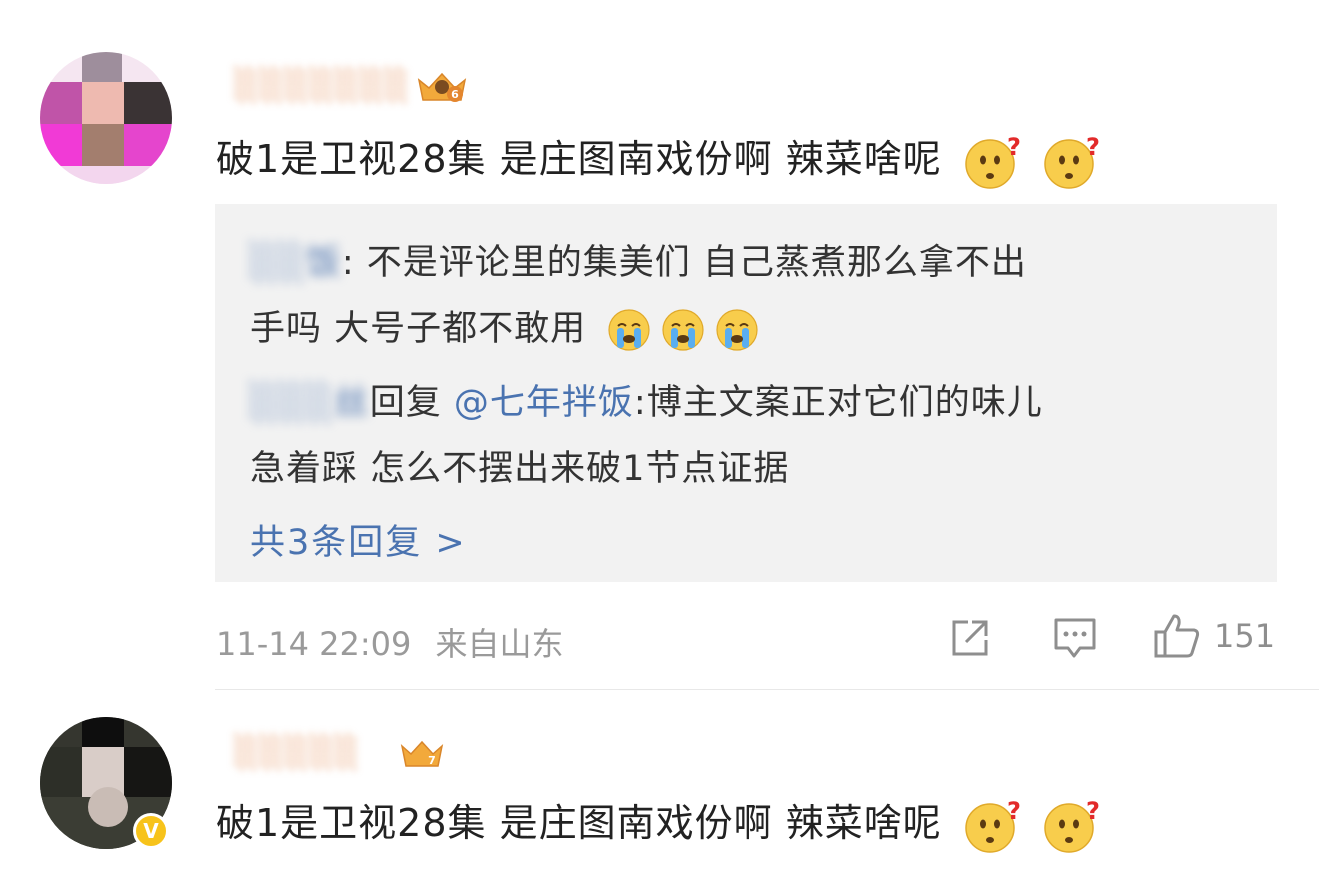 This screenshot has height=872, width=1319. Describe the element at coordinates (442, 87) in the screenshot. I see `level-crown-icon: 6` at that location.